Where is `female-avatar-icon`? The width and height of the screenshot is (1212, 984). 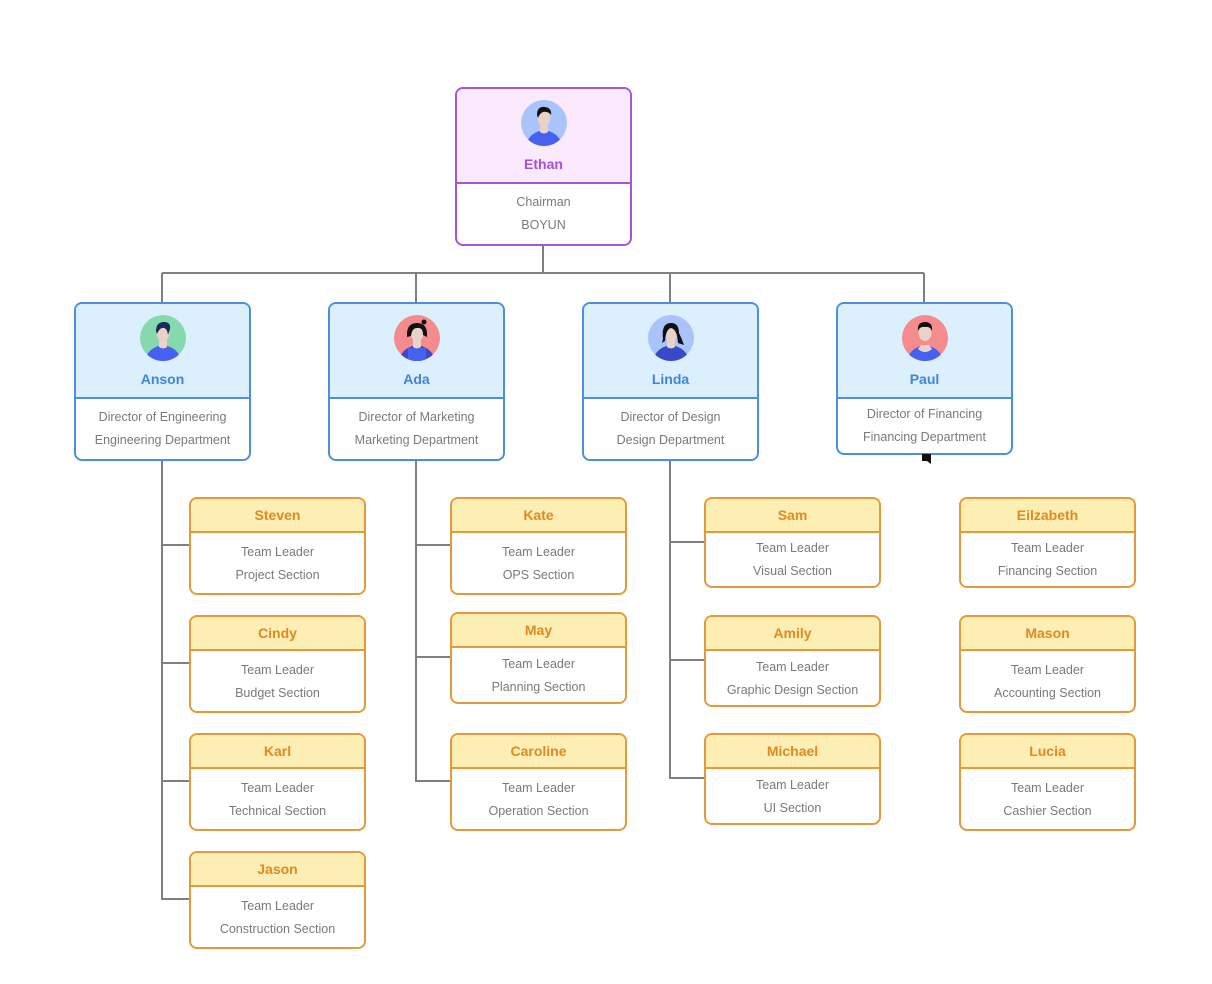
female-avatar-icon is located at coordinates (670, 338).